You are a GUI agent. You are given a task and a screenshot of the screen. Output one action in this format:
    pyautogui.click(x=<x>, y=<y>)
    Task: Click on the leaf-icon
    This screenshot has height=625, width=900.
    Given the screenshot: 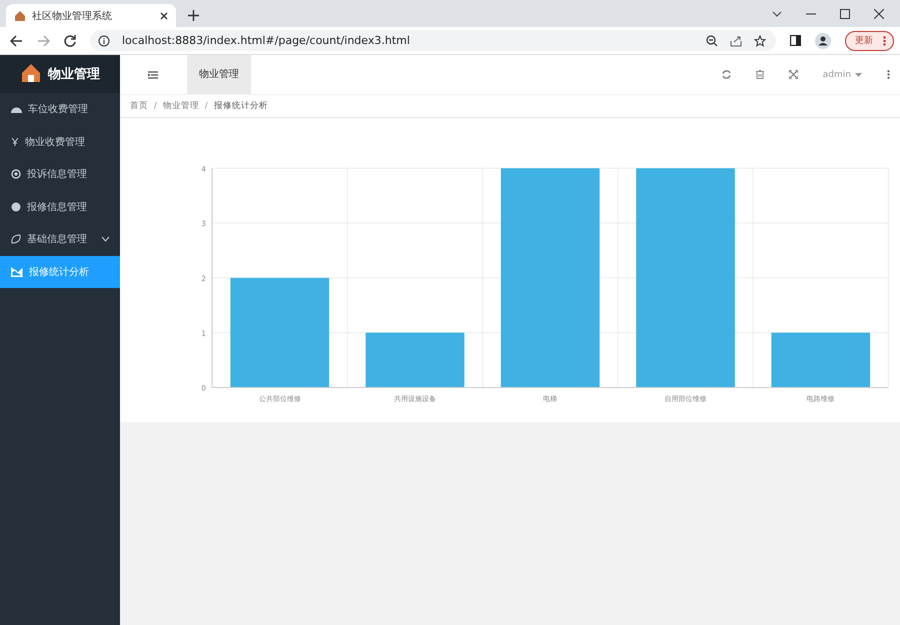 What is the action you would take?
    pyautogui.click(x=16, y=239)
    